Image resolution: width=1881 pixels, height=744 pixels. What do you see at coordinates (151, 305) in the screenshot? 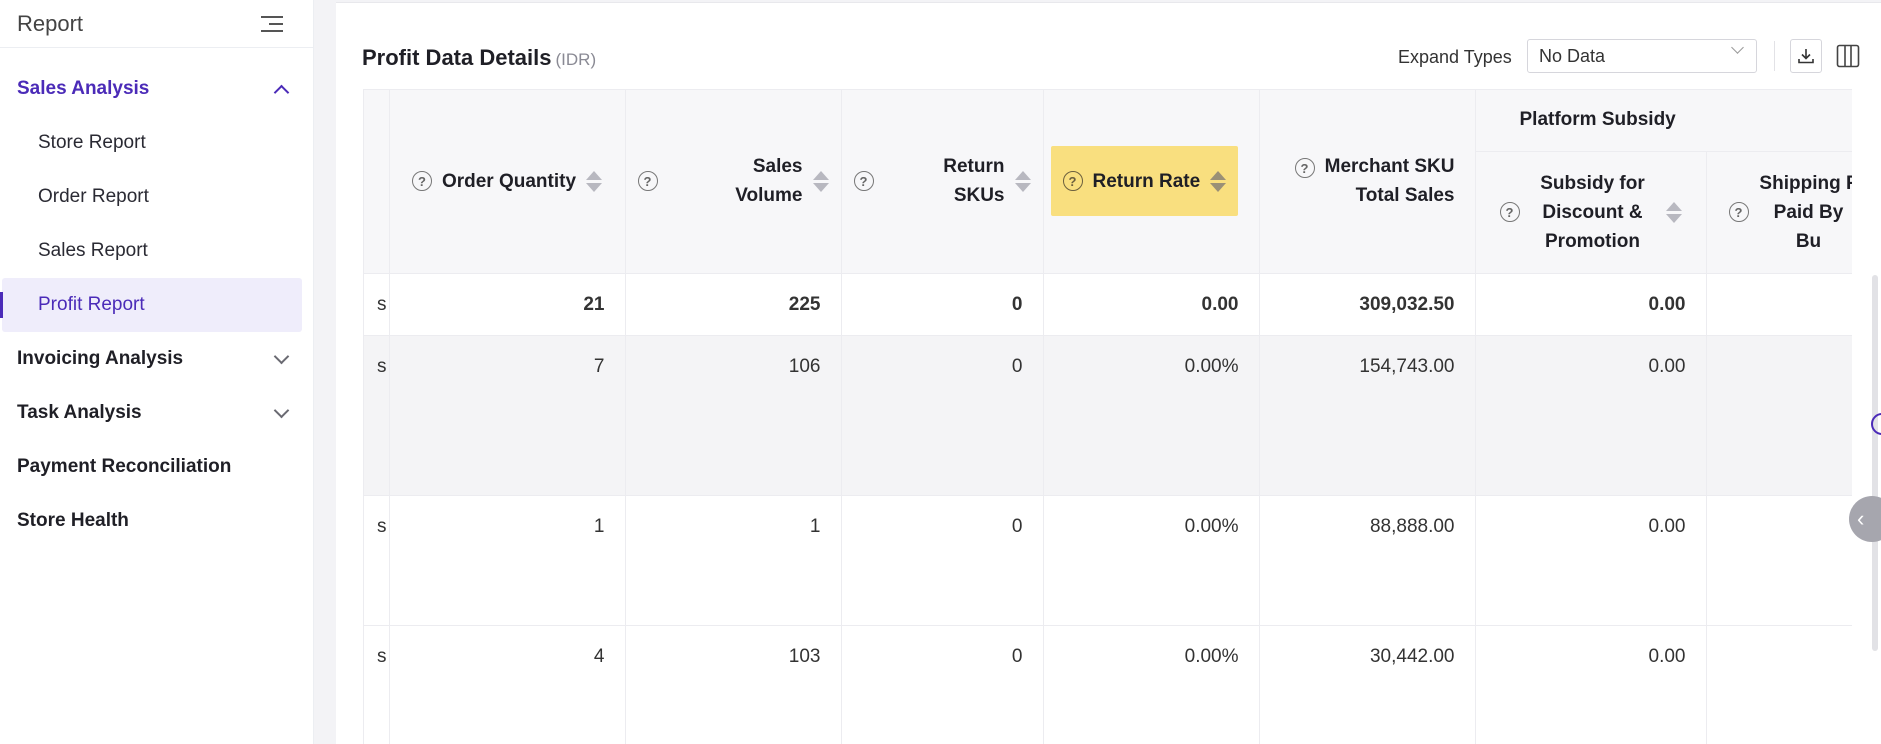
I see `menu-profit-report: Profit Report` at bounding box center [151, 305].